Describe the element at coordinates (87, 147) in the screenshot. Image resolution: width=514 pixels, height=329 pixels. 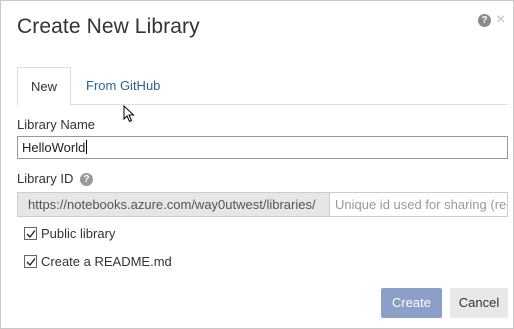
I see `text-caret` at that location.